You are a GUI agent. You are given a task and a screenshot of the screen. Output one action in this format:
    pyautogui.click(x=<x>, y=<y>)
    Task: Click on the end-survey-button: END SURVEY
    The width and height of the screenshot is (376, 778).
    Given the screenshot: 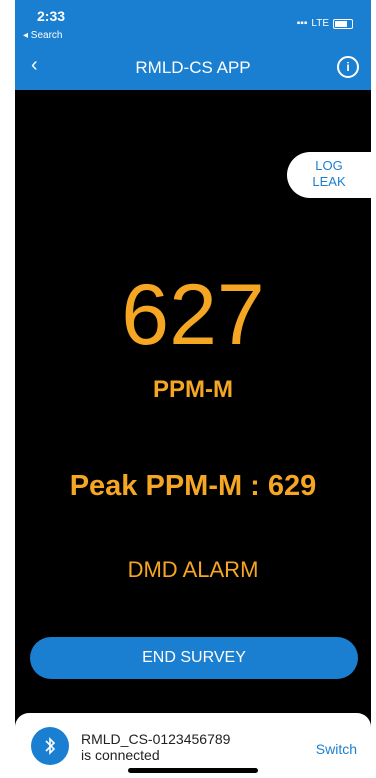 What is the action you would take?
    pyautogui.click(x=194, y=658)
    